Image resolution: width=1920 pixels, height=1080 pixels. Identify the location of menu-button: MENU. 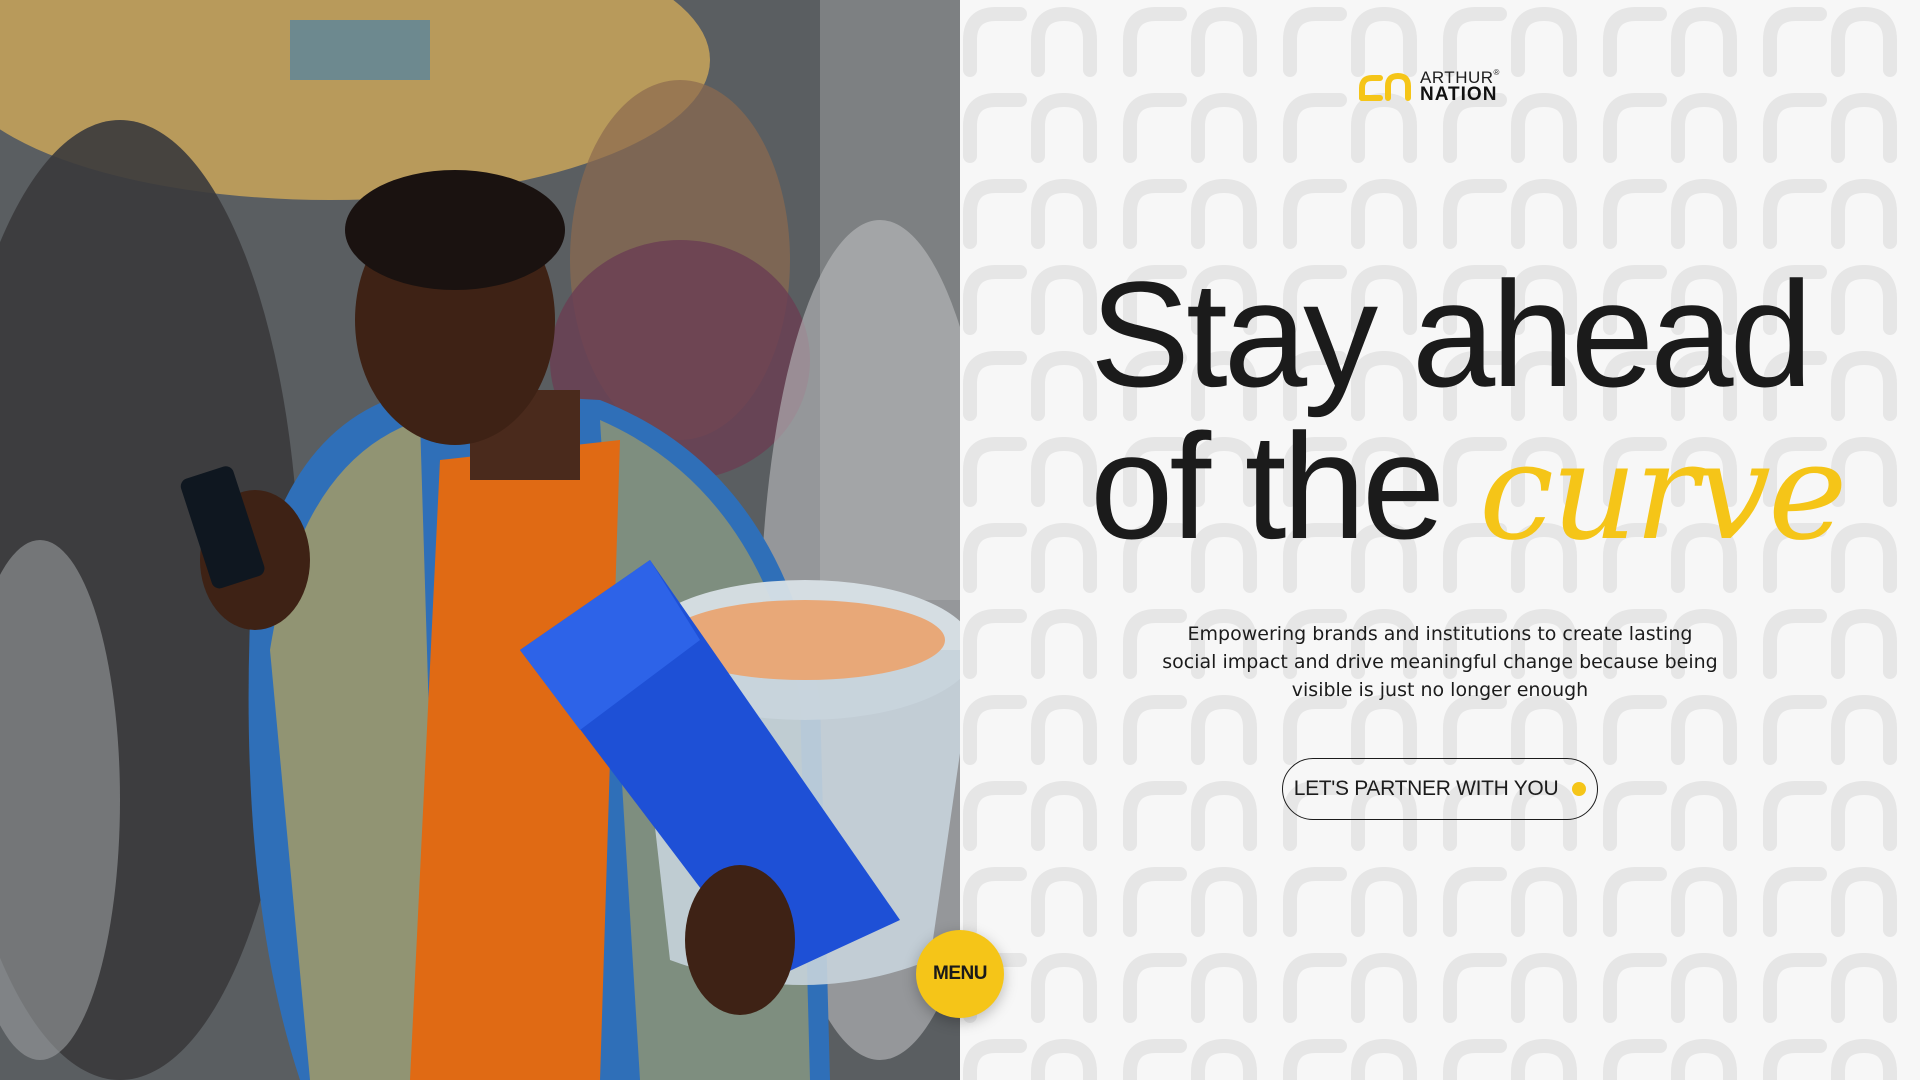
(960, 974).